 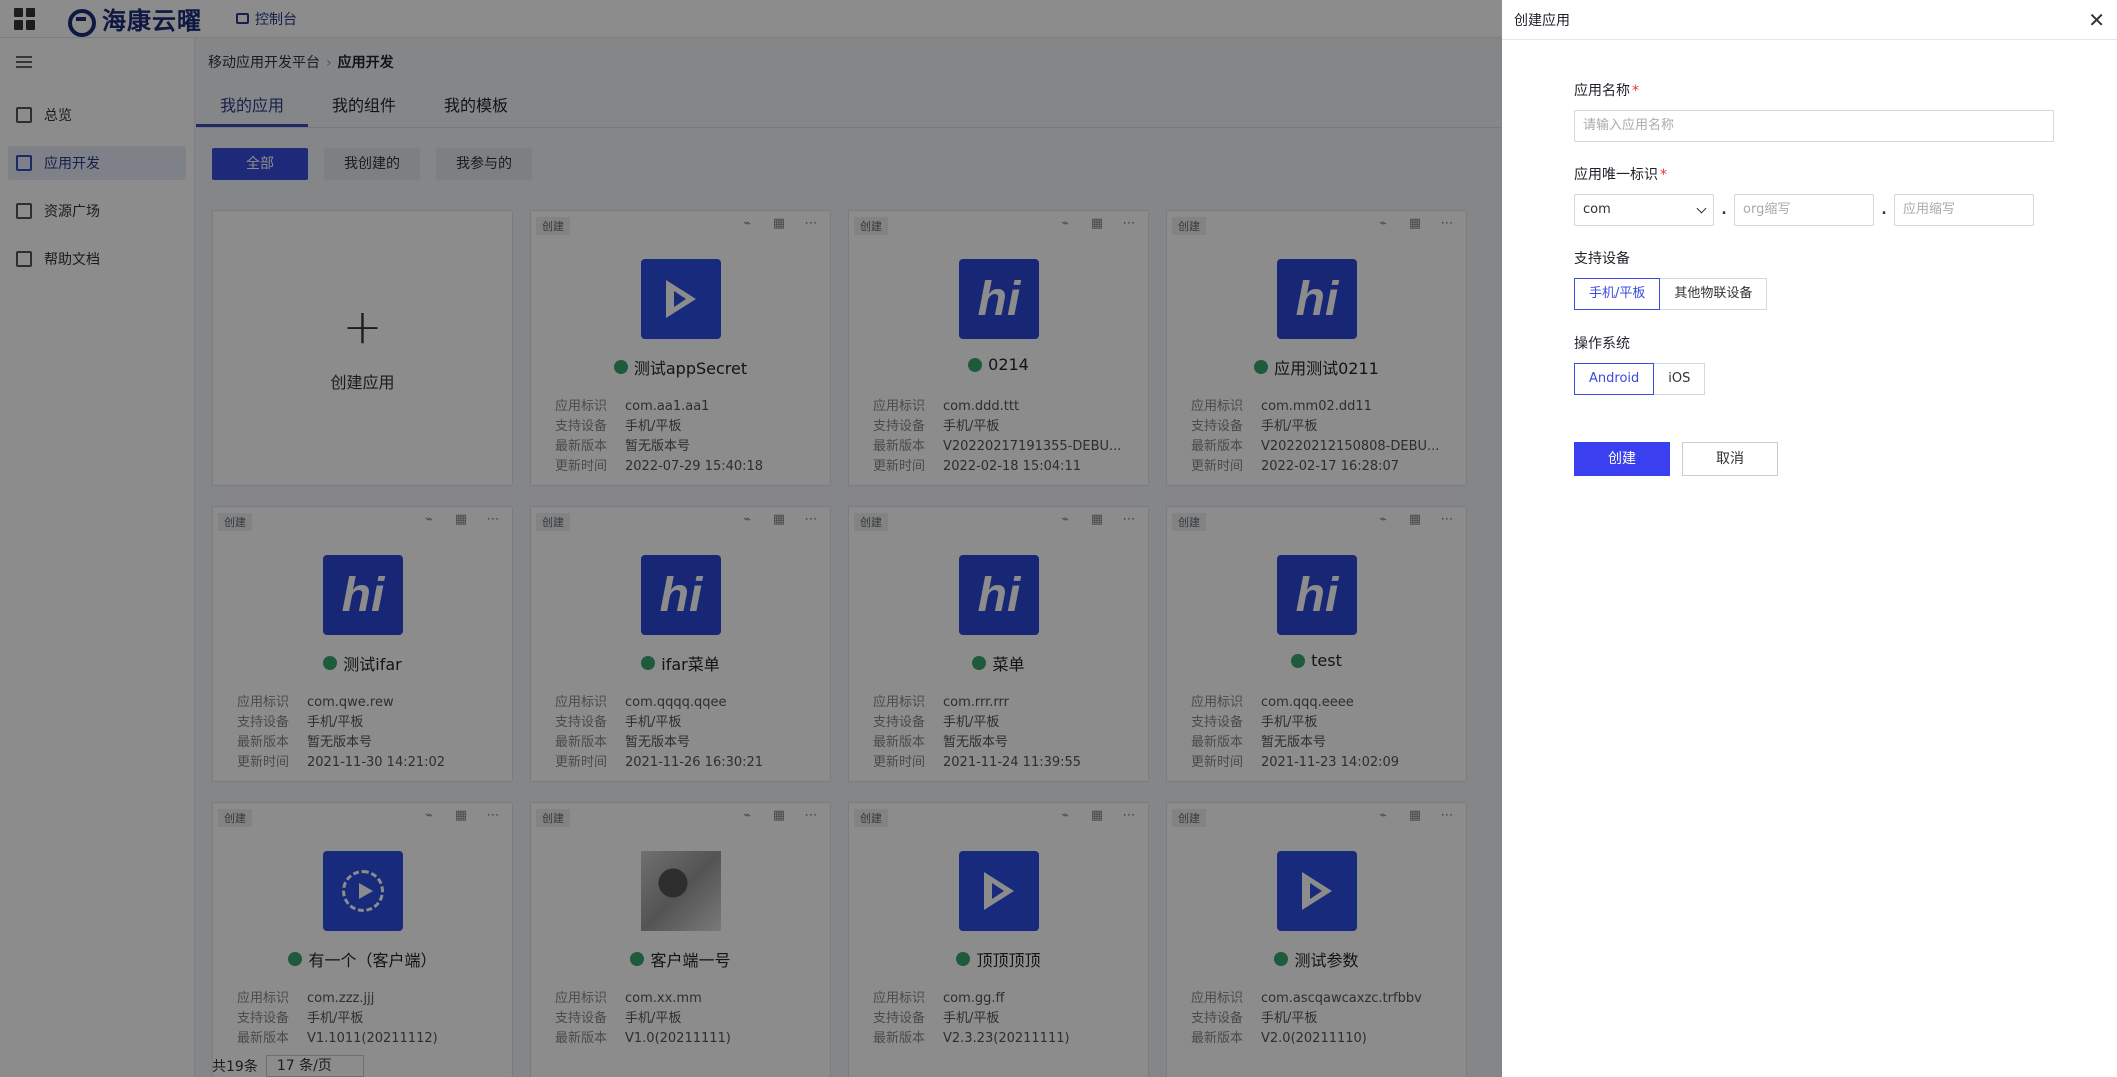 I want to click on os-label: 操作系统, so click(x=1602, y=344).